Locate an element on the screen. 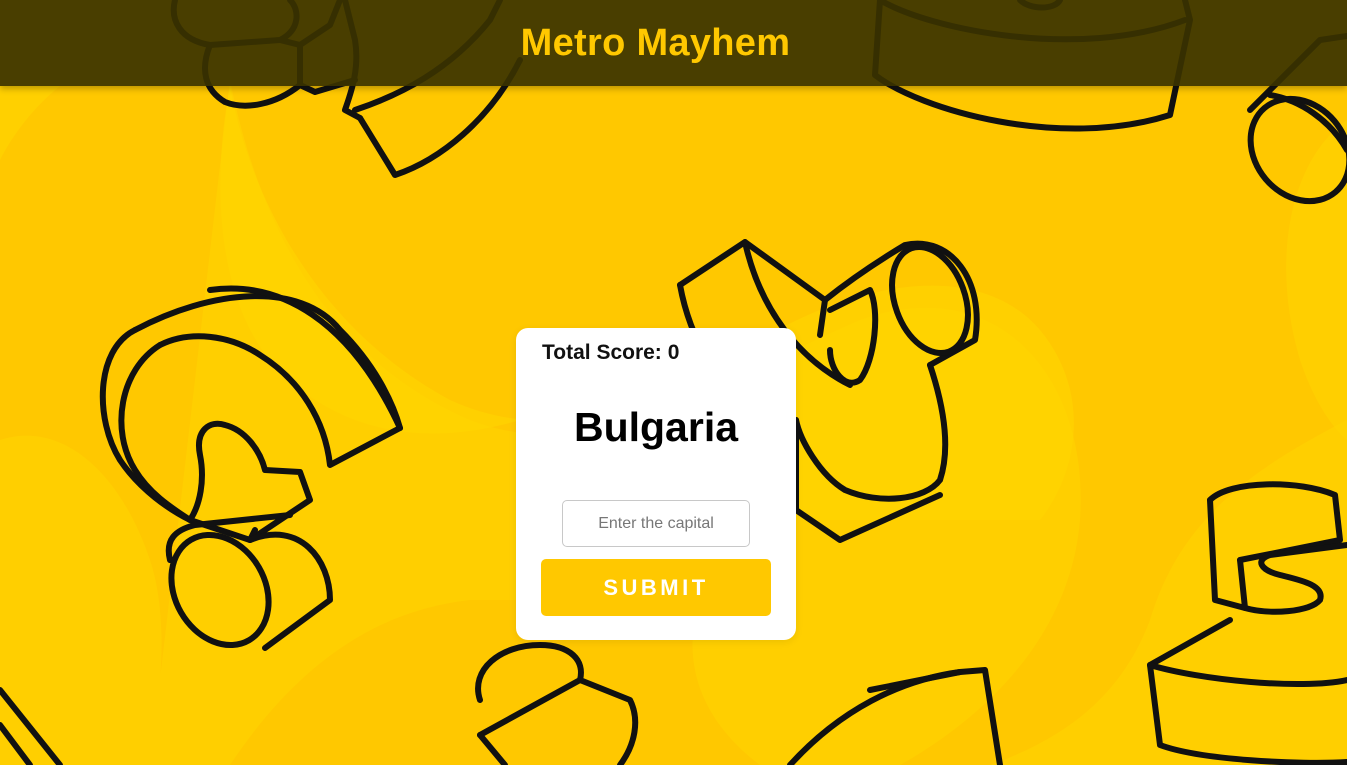 This screenshot has height=765, width=1347. quiz-card: Total Score:0 Bulgaria SUBMIT is located at coordinates (656, 484).